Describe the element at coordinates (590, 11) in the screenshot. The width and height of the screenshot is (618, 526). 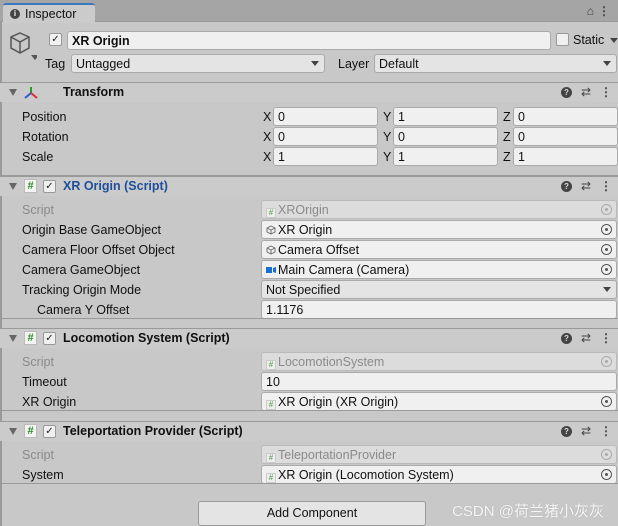
I see `lock-icon: ⌂` at that location.